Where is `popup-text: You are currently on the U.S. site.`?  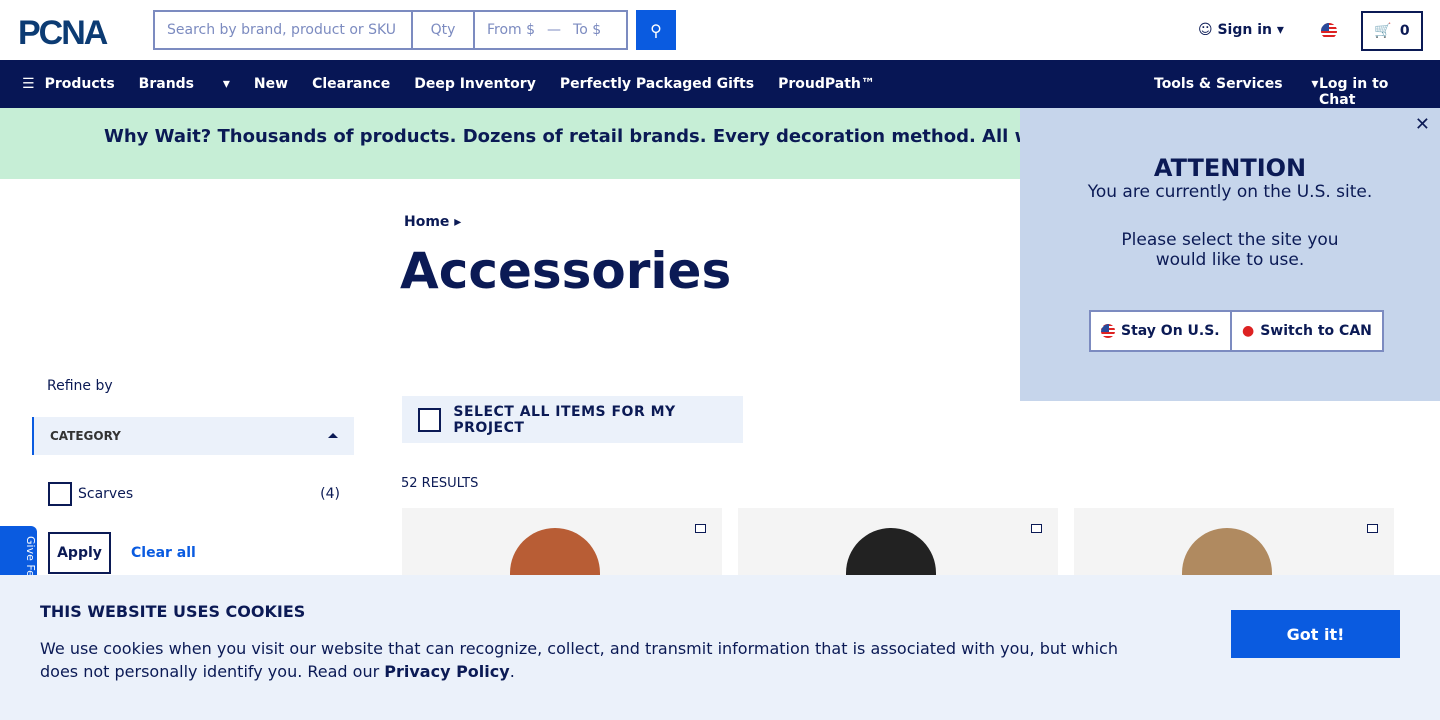 popup-text: You are currently on the U.S. site. is located at coordinates (1230, 192).